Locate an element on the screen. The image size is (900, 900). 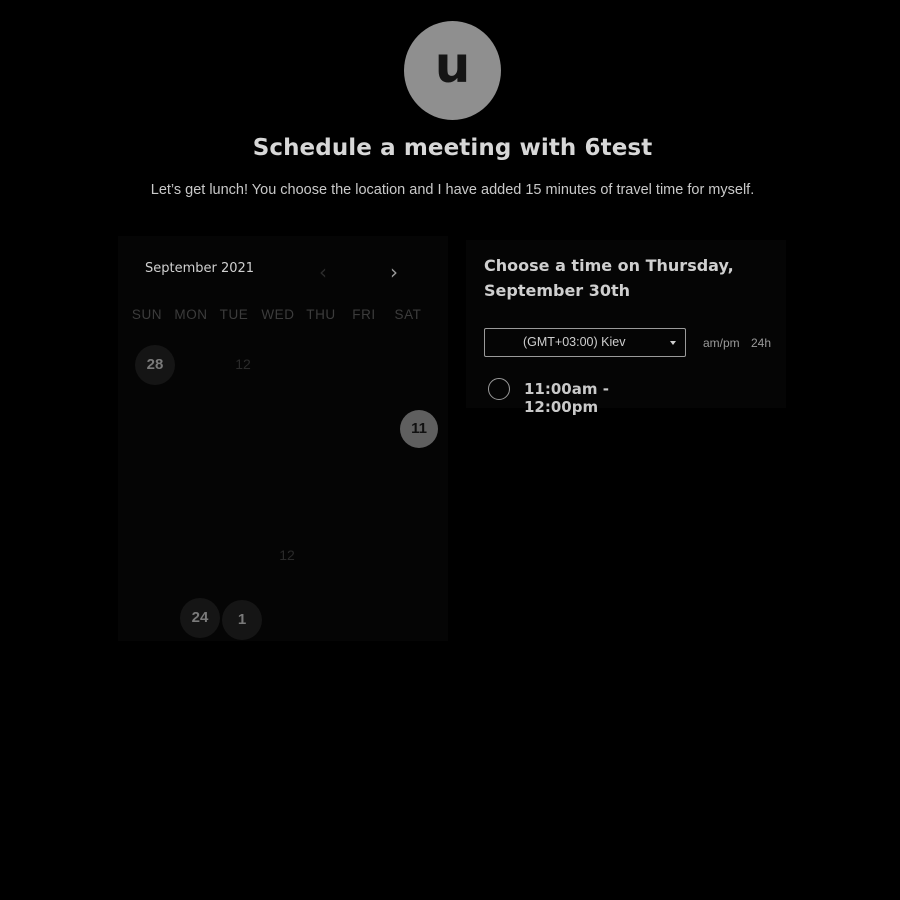
calendar-month-label: September 2021 is located at coordinates (200, 268).